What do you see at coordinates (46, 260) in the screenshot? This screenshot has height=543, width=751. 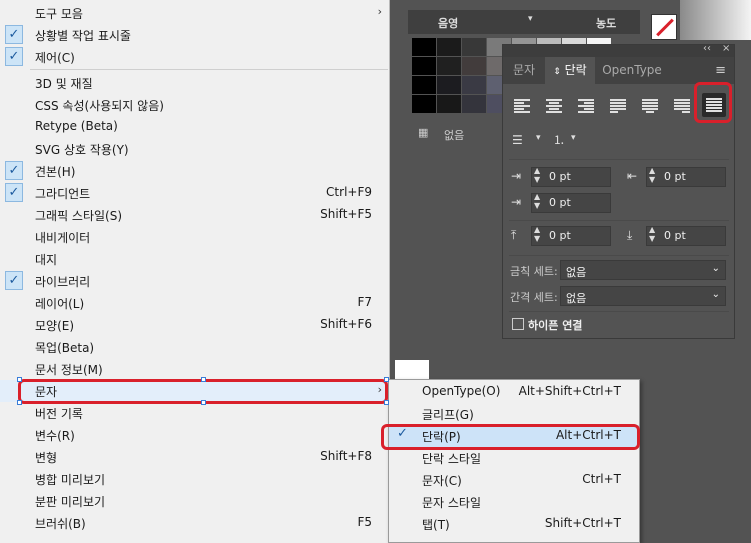 I see `menu-item-label: 대지` at bounding box center [46, 260].